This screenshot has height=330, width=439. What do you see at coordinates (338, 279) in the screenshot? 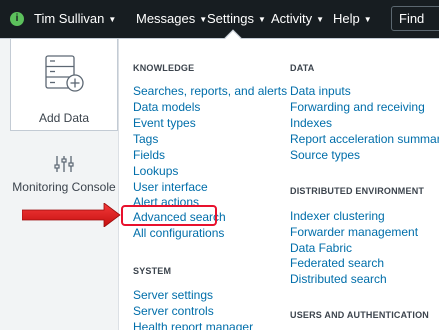
I see `menu-link-distributed-search: Distributed search` at bounding box center [338, 279].